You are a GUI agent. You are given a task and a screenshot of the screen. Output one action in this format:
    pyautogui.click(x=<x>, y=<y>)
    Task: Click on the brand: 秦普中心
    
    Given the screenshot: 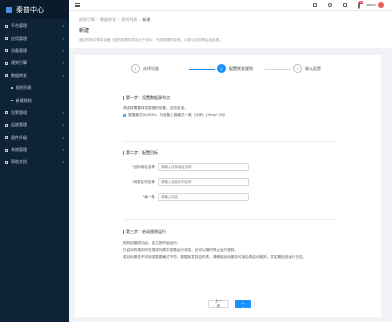 What is the action you would take?
    pyautogui.click(x=34, y=9)
    